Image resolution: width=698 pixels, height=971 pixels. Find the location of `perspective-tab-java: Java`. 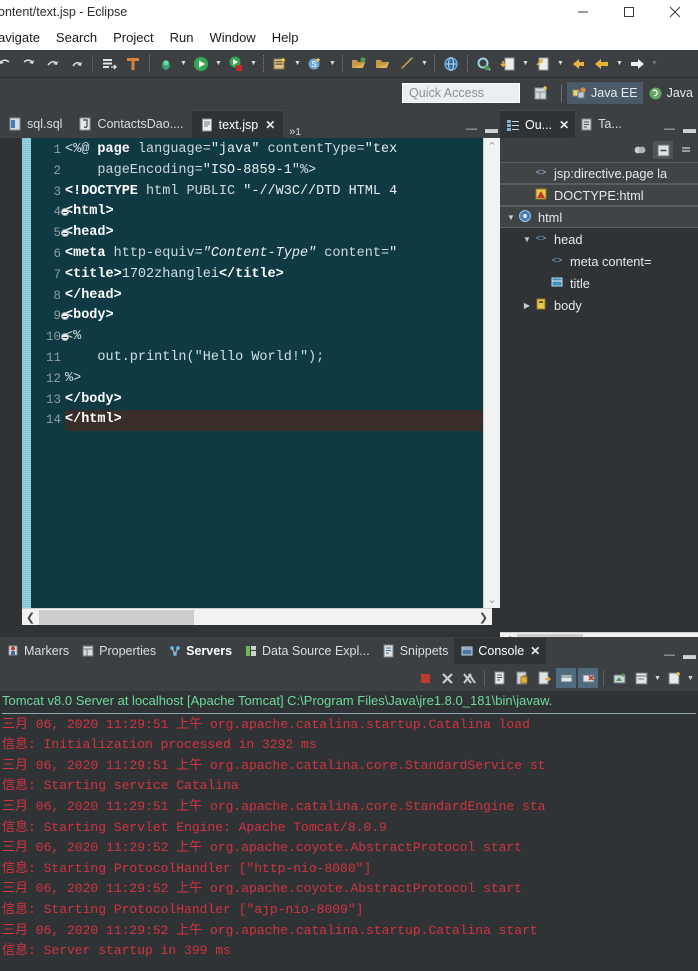

perspective-tab-java: Java is located at coordinates (670, 93).